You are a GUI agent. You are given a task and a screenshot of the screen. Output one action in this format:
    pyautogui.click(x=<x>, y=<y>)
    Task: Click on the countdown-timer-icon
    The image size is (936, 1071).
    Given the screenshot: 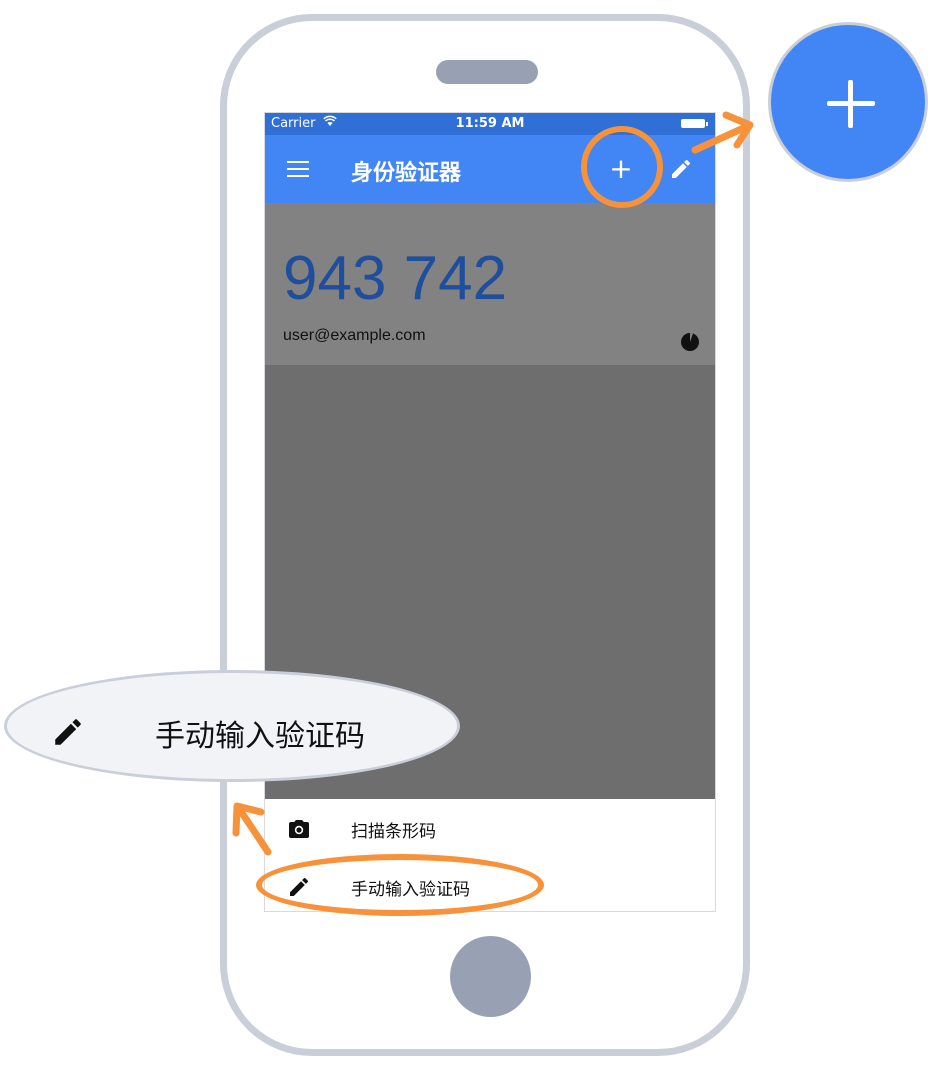 What is the action you would take?
    pyautogui.click(x=690, y=341)
    